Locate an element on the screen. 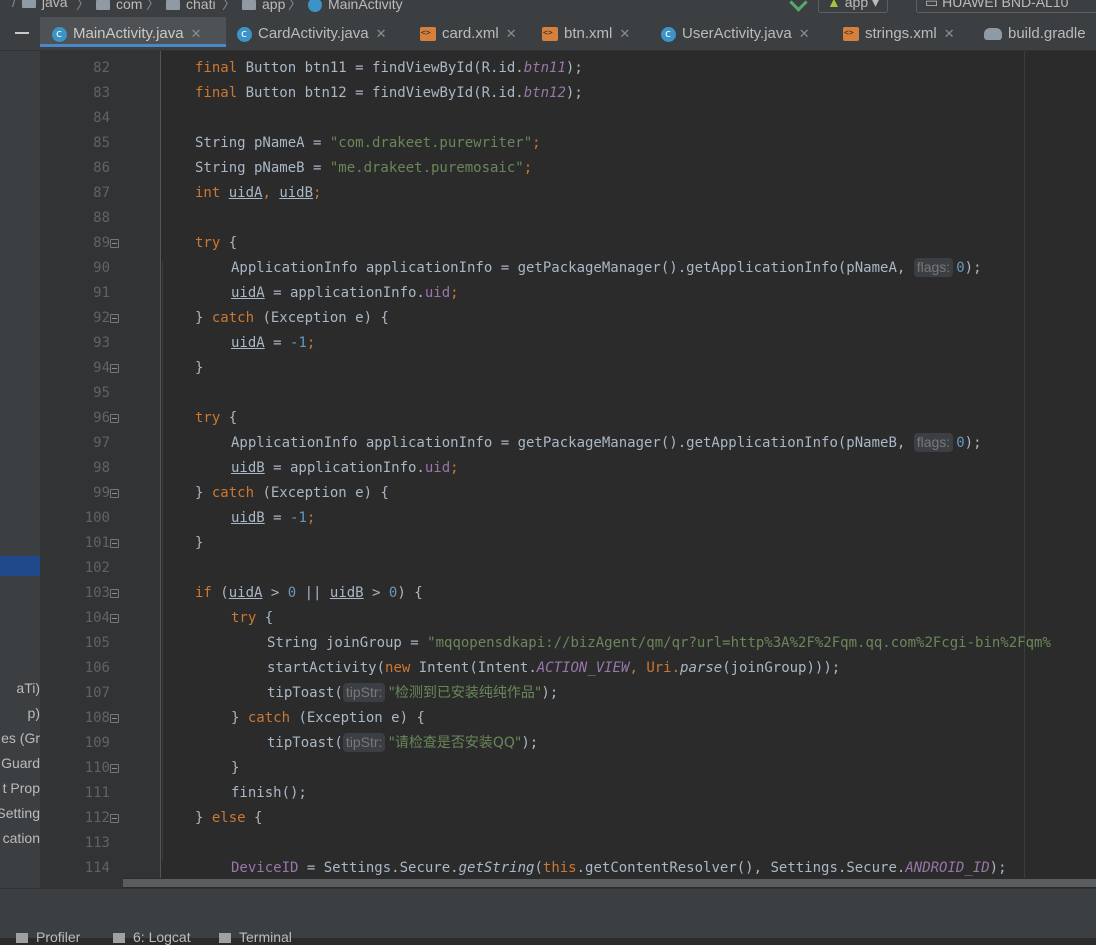 This screenshot has width=1096, height=945. project-tree-item: aTi) is located at coordinates (28, 688).